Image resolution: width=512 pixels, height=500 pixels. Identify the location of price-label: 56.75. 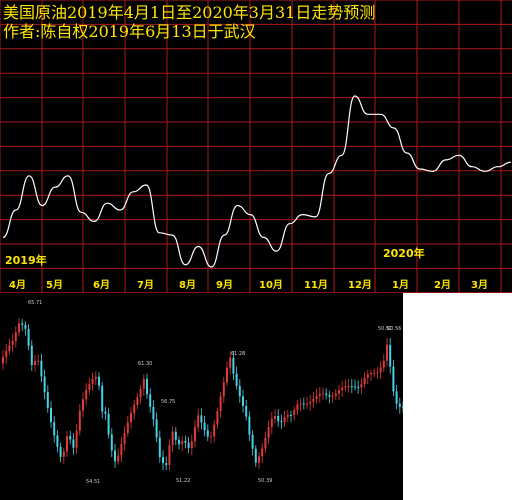
(168, 402).